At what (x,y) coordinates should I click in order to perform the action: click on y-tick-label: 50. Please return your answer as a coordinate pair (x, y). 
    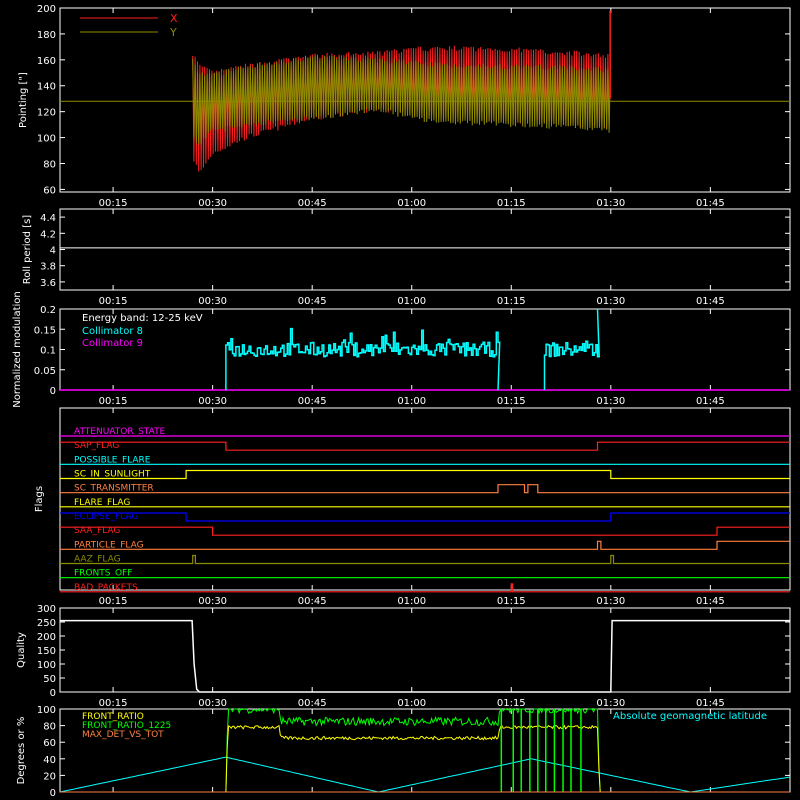
    Looking at the image, I should click on (49, 679).